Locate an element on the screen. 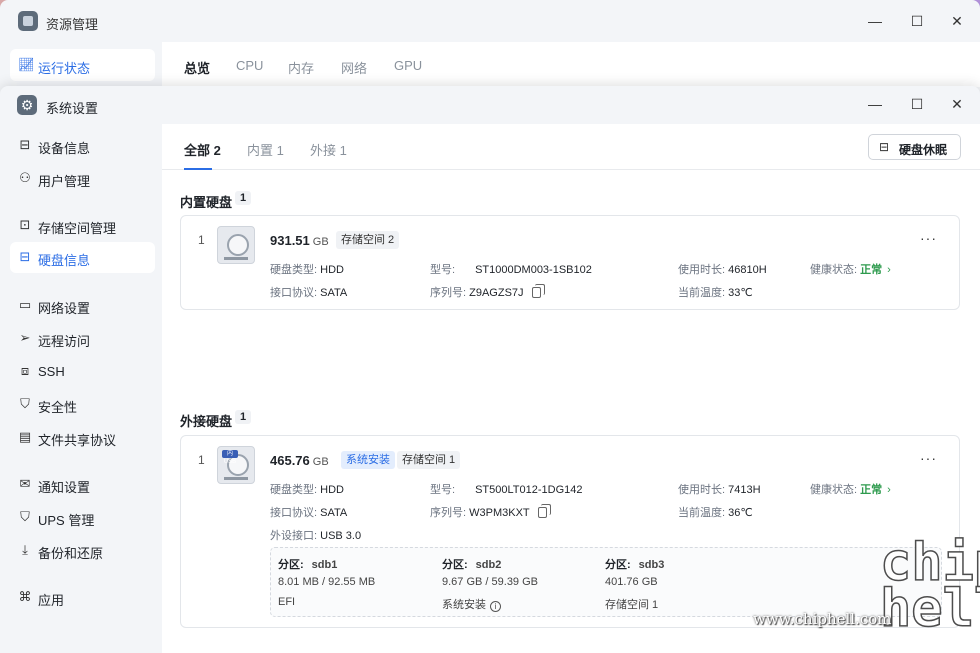 The height and width of the screenshot is (653, 980). sidebar-item-label: 安全性 is located at coordinates (58, 407).